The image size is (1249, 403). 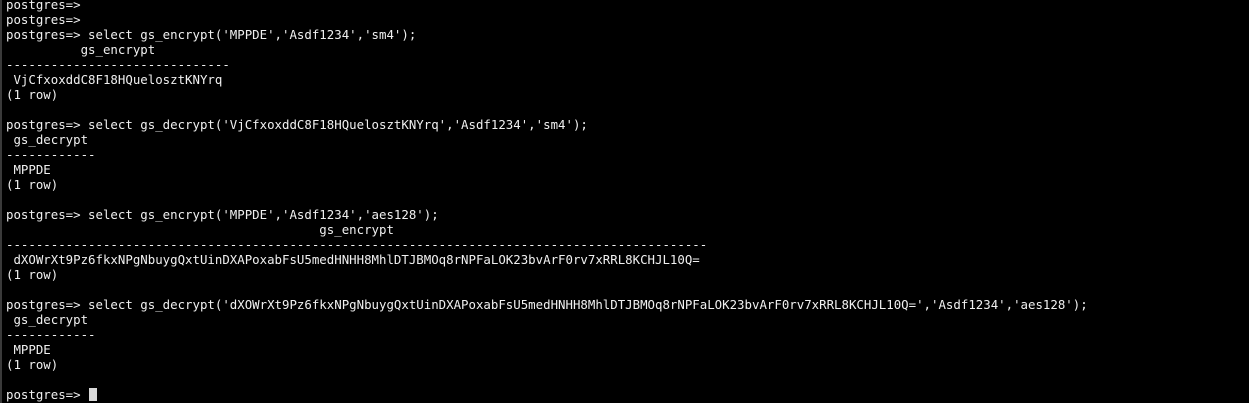 What do you see at coordinates (547, 394) in the screenshot?
I see `command-input-line: postgres=>` at bounding box center [547, 394].